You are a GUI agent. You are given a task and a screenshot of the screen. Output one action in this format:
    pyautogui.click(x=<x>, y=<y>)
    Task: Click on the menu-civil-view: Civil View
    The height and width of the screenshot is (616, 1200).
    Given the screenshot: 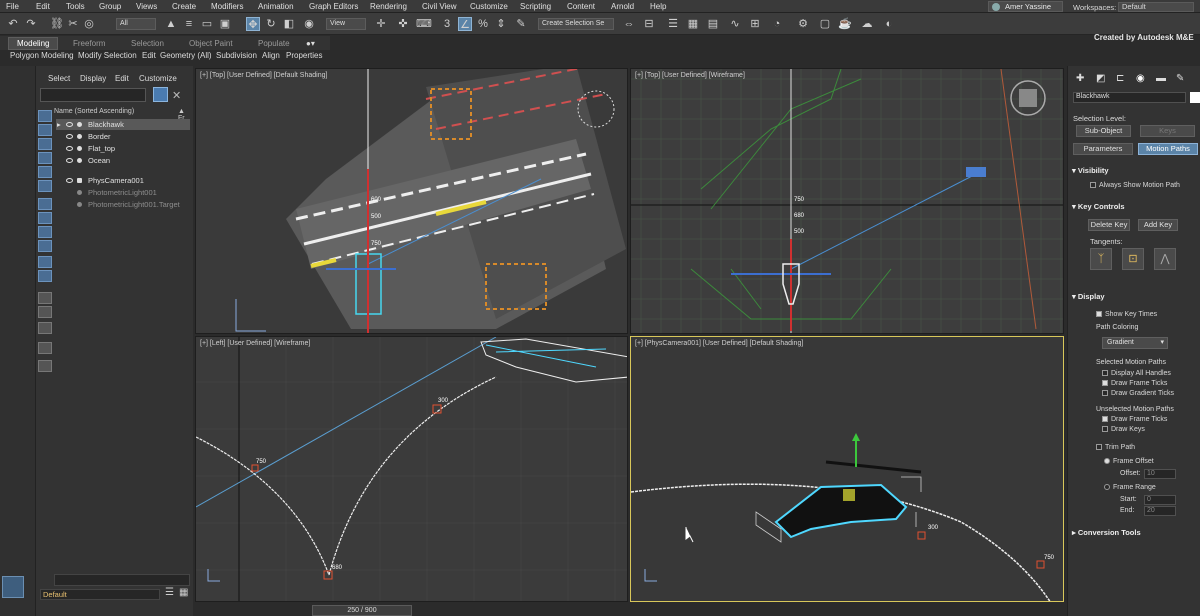 What is the action you would take?
    pyautogui.click(x=439, y=6)
    